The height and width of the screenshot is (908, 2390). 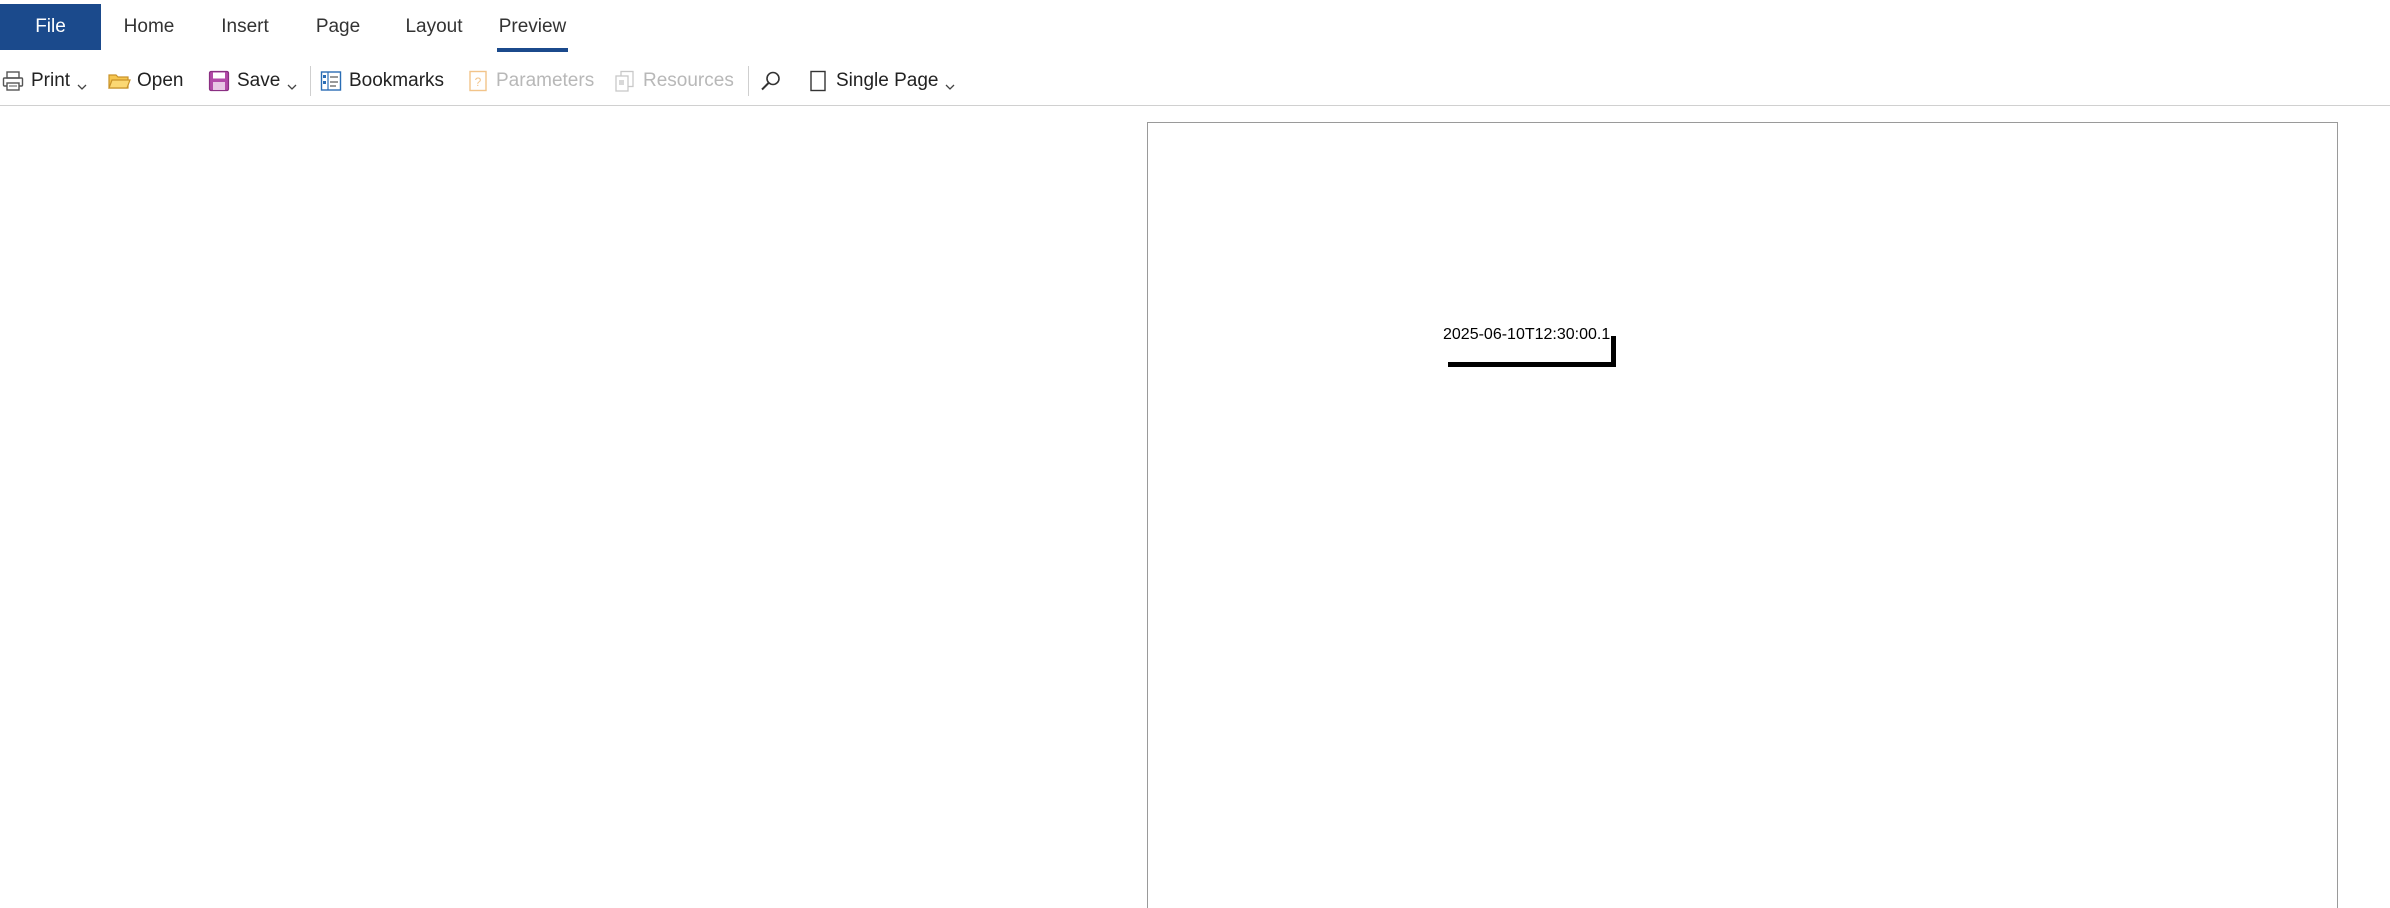 What do you see at coordinates (50, 27) in the screenshot?
I see `tab-file: File` at bounding box center [50, 27].